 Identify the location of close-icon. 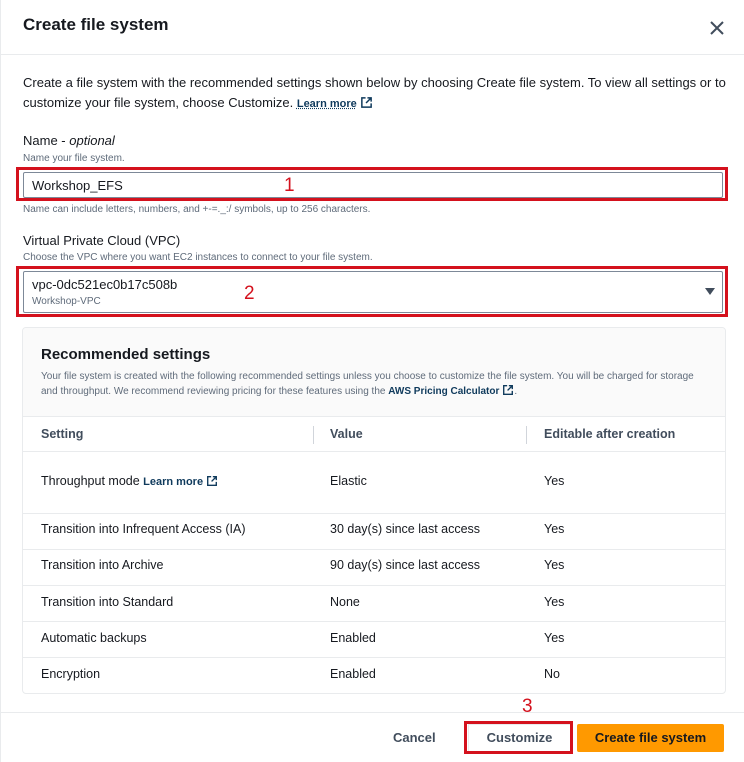
(717, 28).